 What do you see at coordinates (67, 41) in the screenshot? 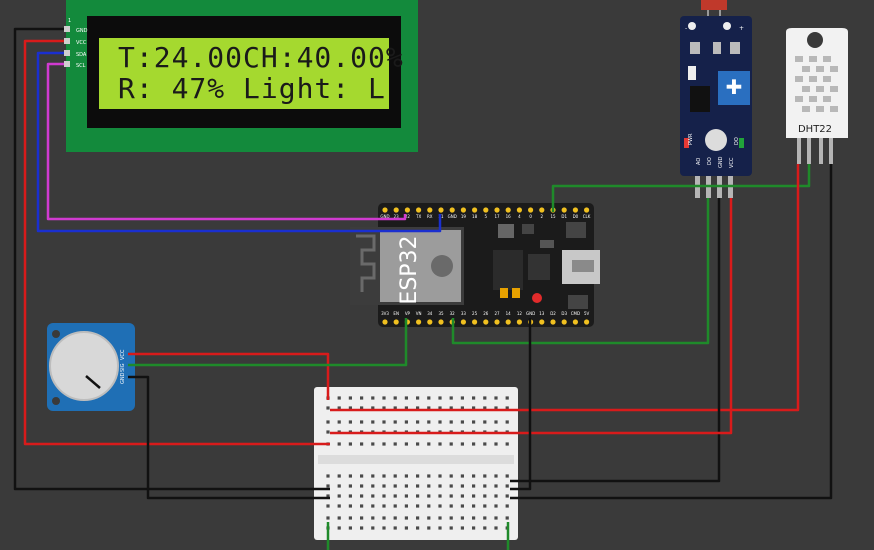
I see `lcd-pin-vcc` at bounding box center [67, 41].